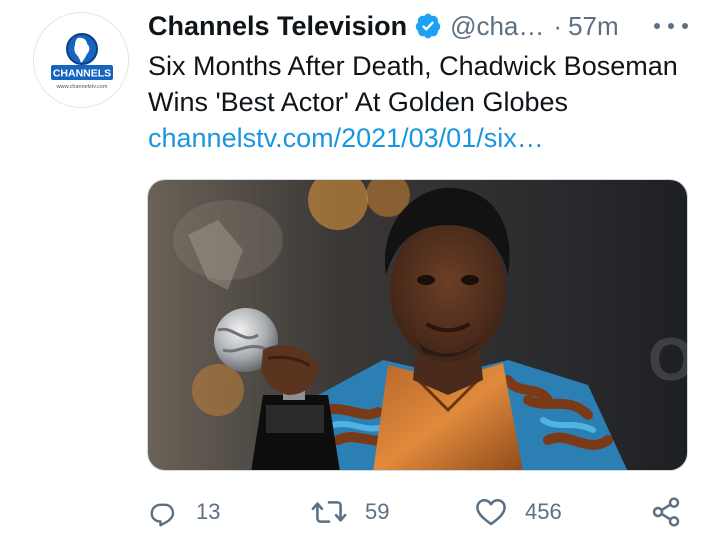  Describe the element at coordinates (593, 26) in the screenshot. I see `timestamp: 57m` at that location.